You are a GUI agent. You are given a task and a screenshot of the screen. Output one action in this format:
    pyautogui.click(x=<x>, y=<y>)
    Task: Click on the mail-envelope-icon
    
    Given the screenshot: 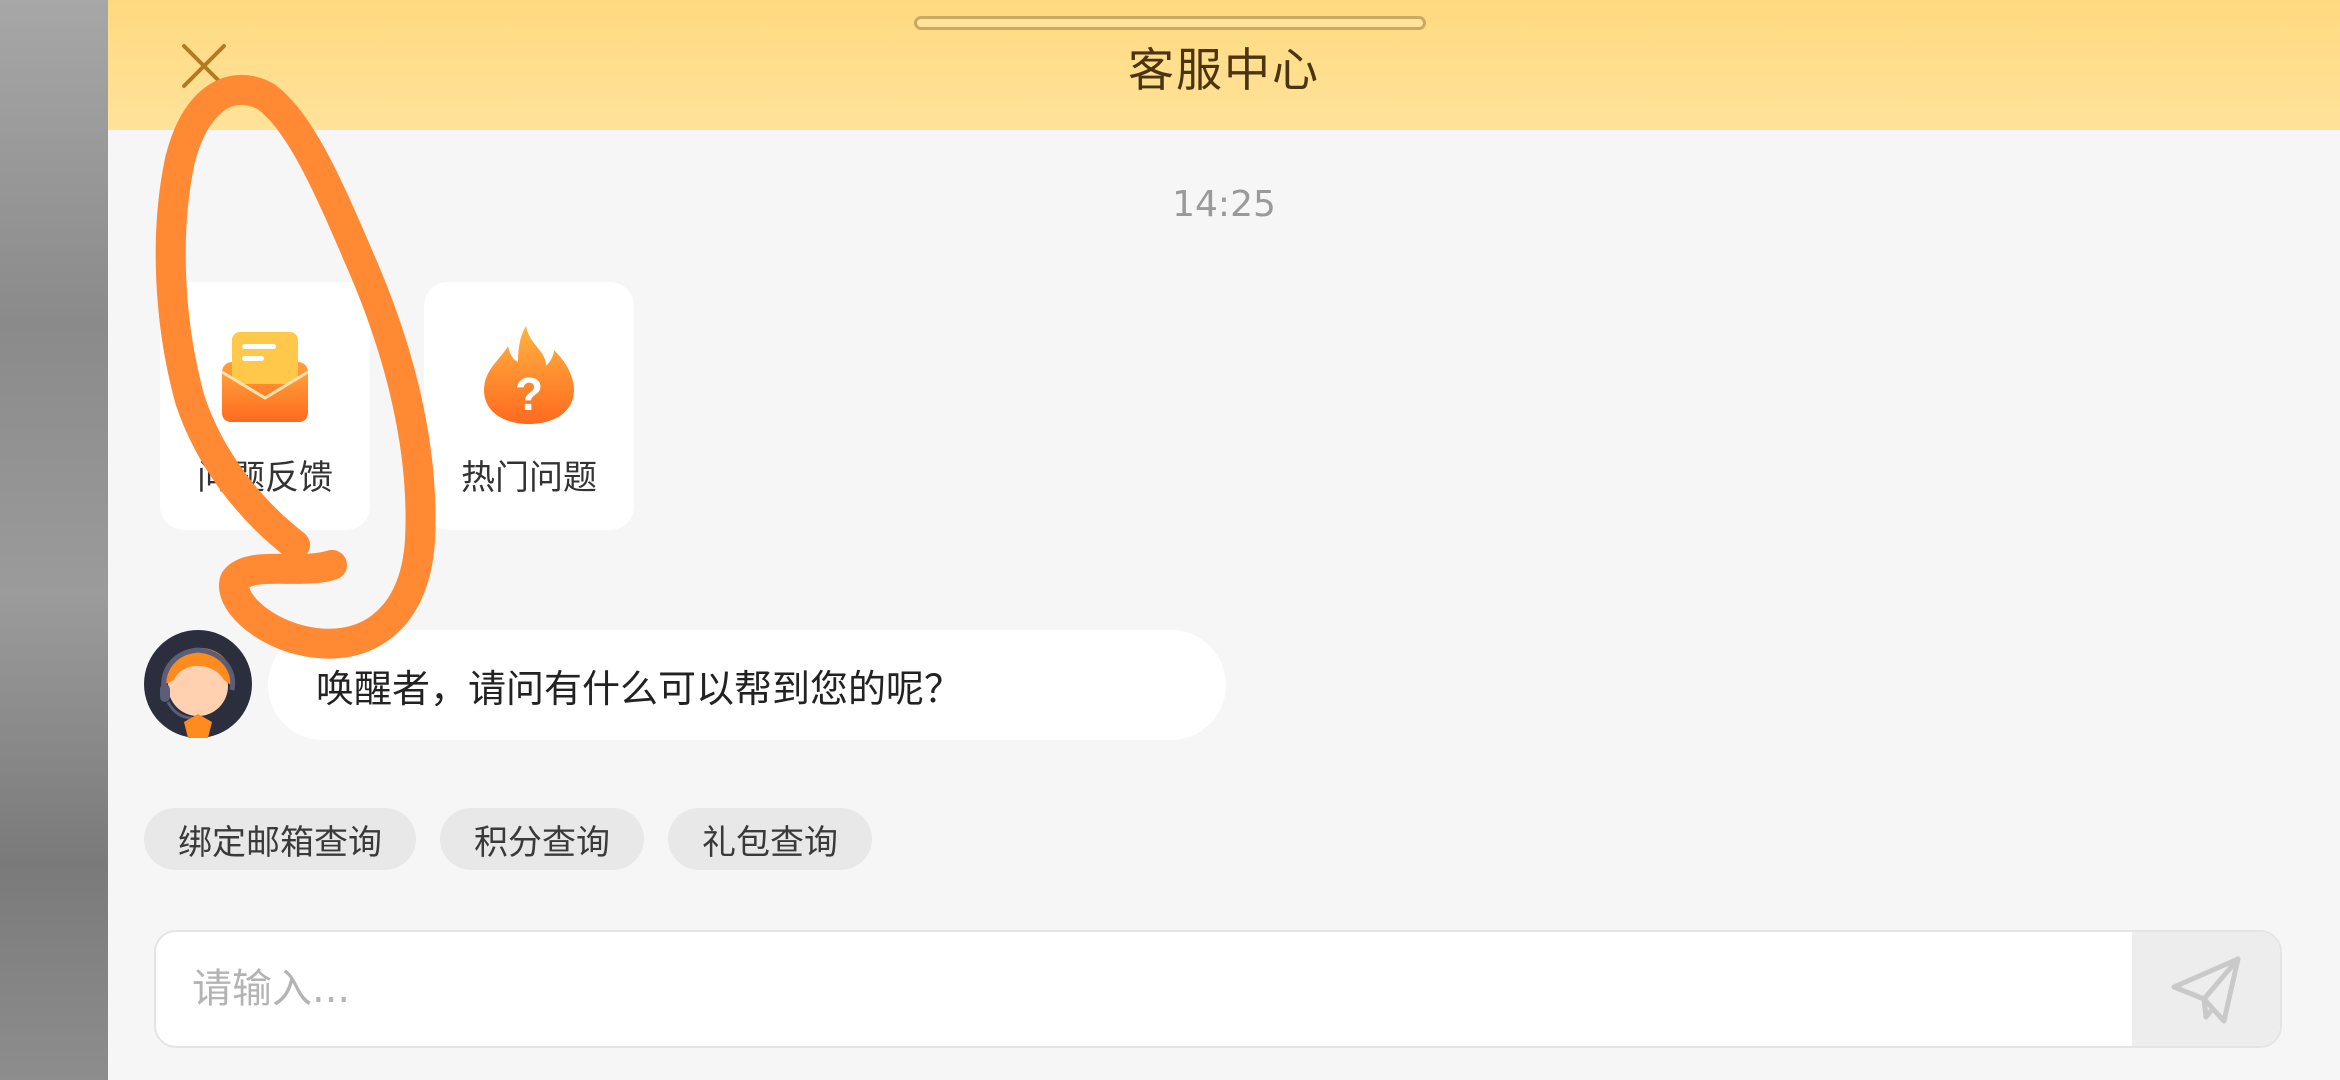 What is the action you would take?
    pyautogui.click(x=265, y=375)
    